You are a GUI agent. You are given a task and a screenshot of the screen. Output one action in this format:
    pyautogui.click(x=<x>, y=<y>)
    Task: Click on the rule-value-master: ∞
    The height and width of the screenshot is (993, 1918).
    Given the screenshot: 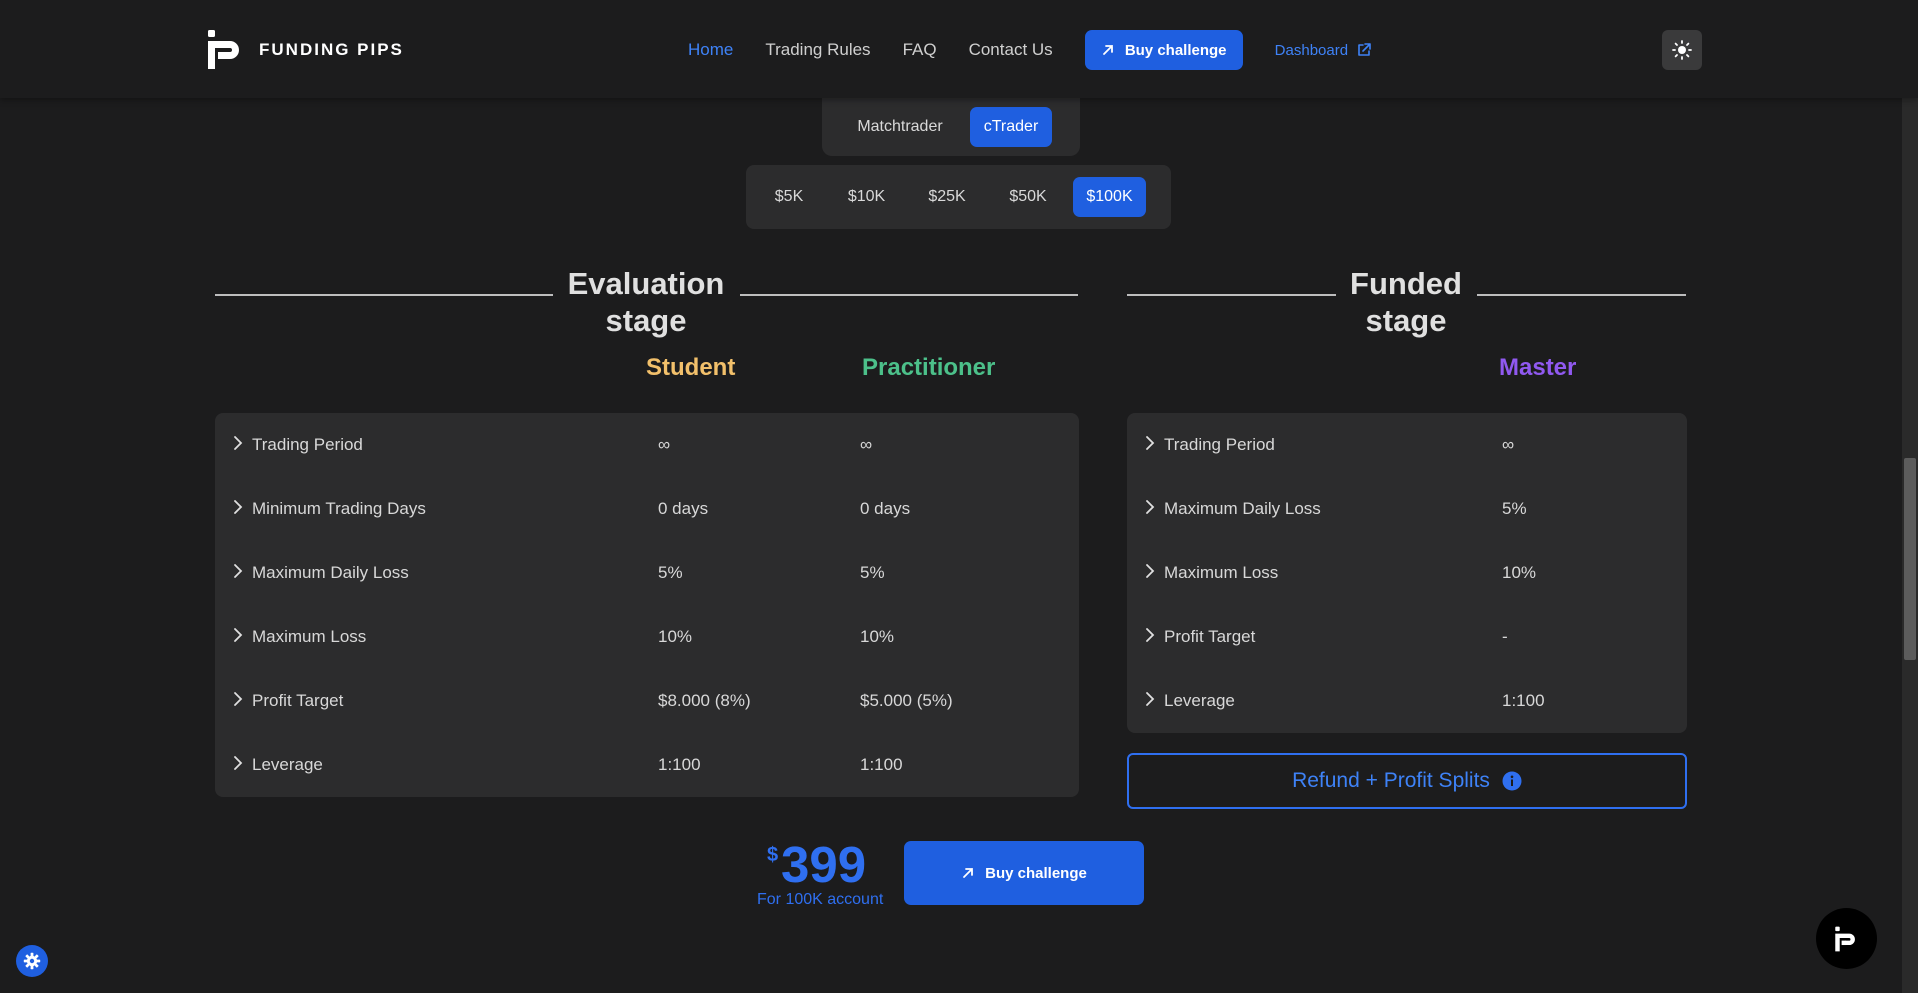 What is the action you would take?
    pyautogui.click(x=1508, y=444)
    